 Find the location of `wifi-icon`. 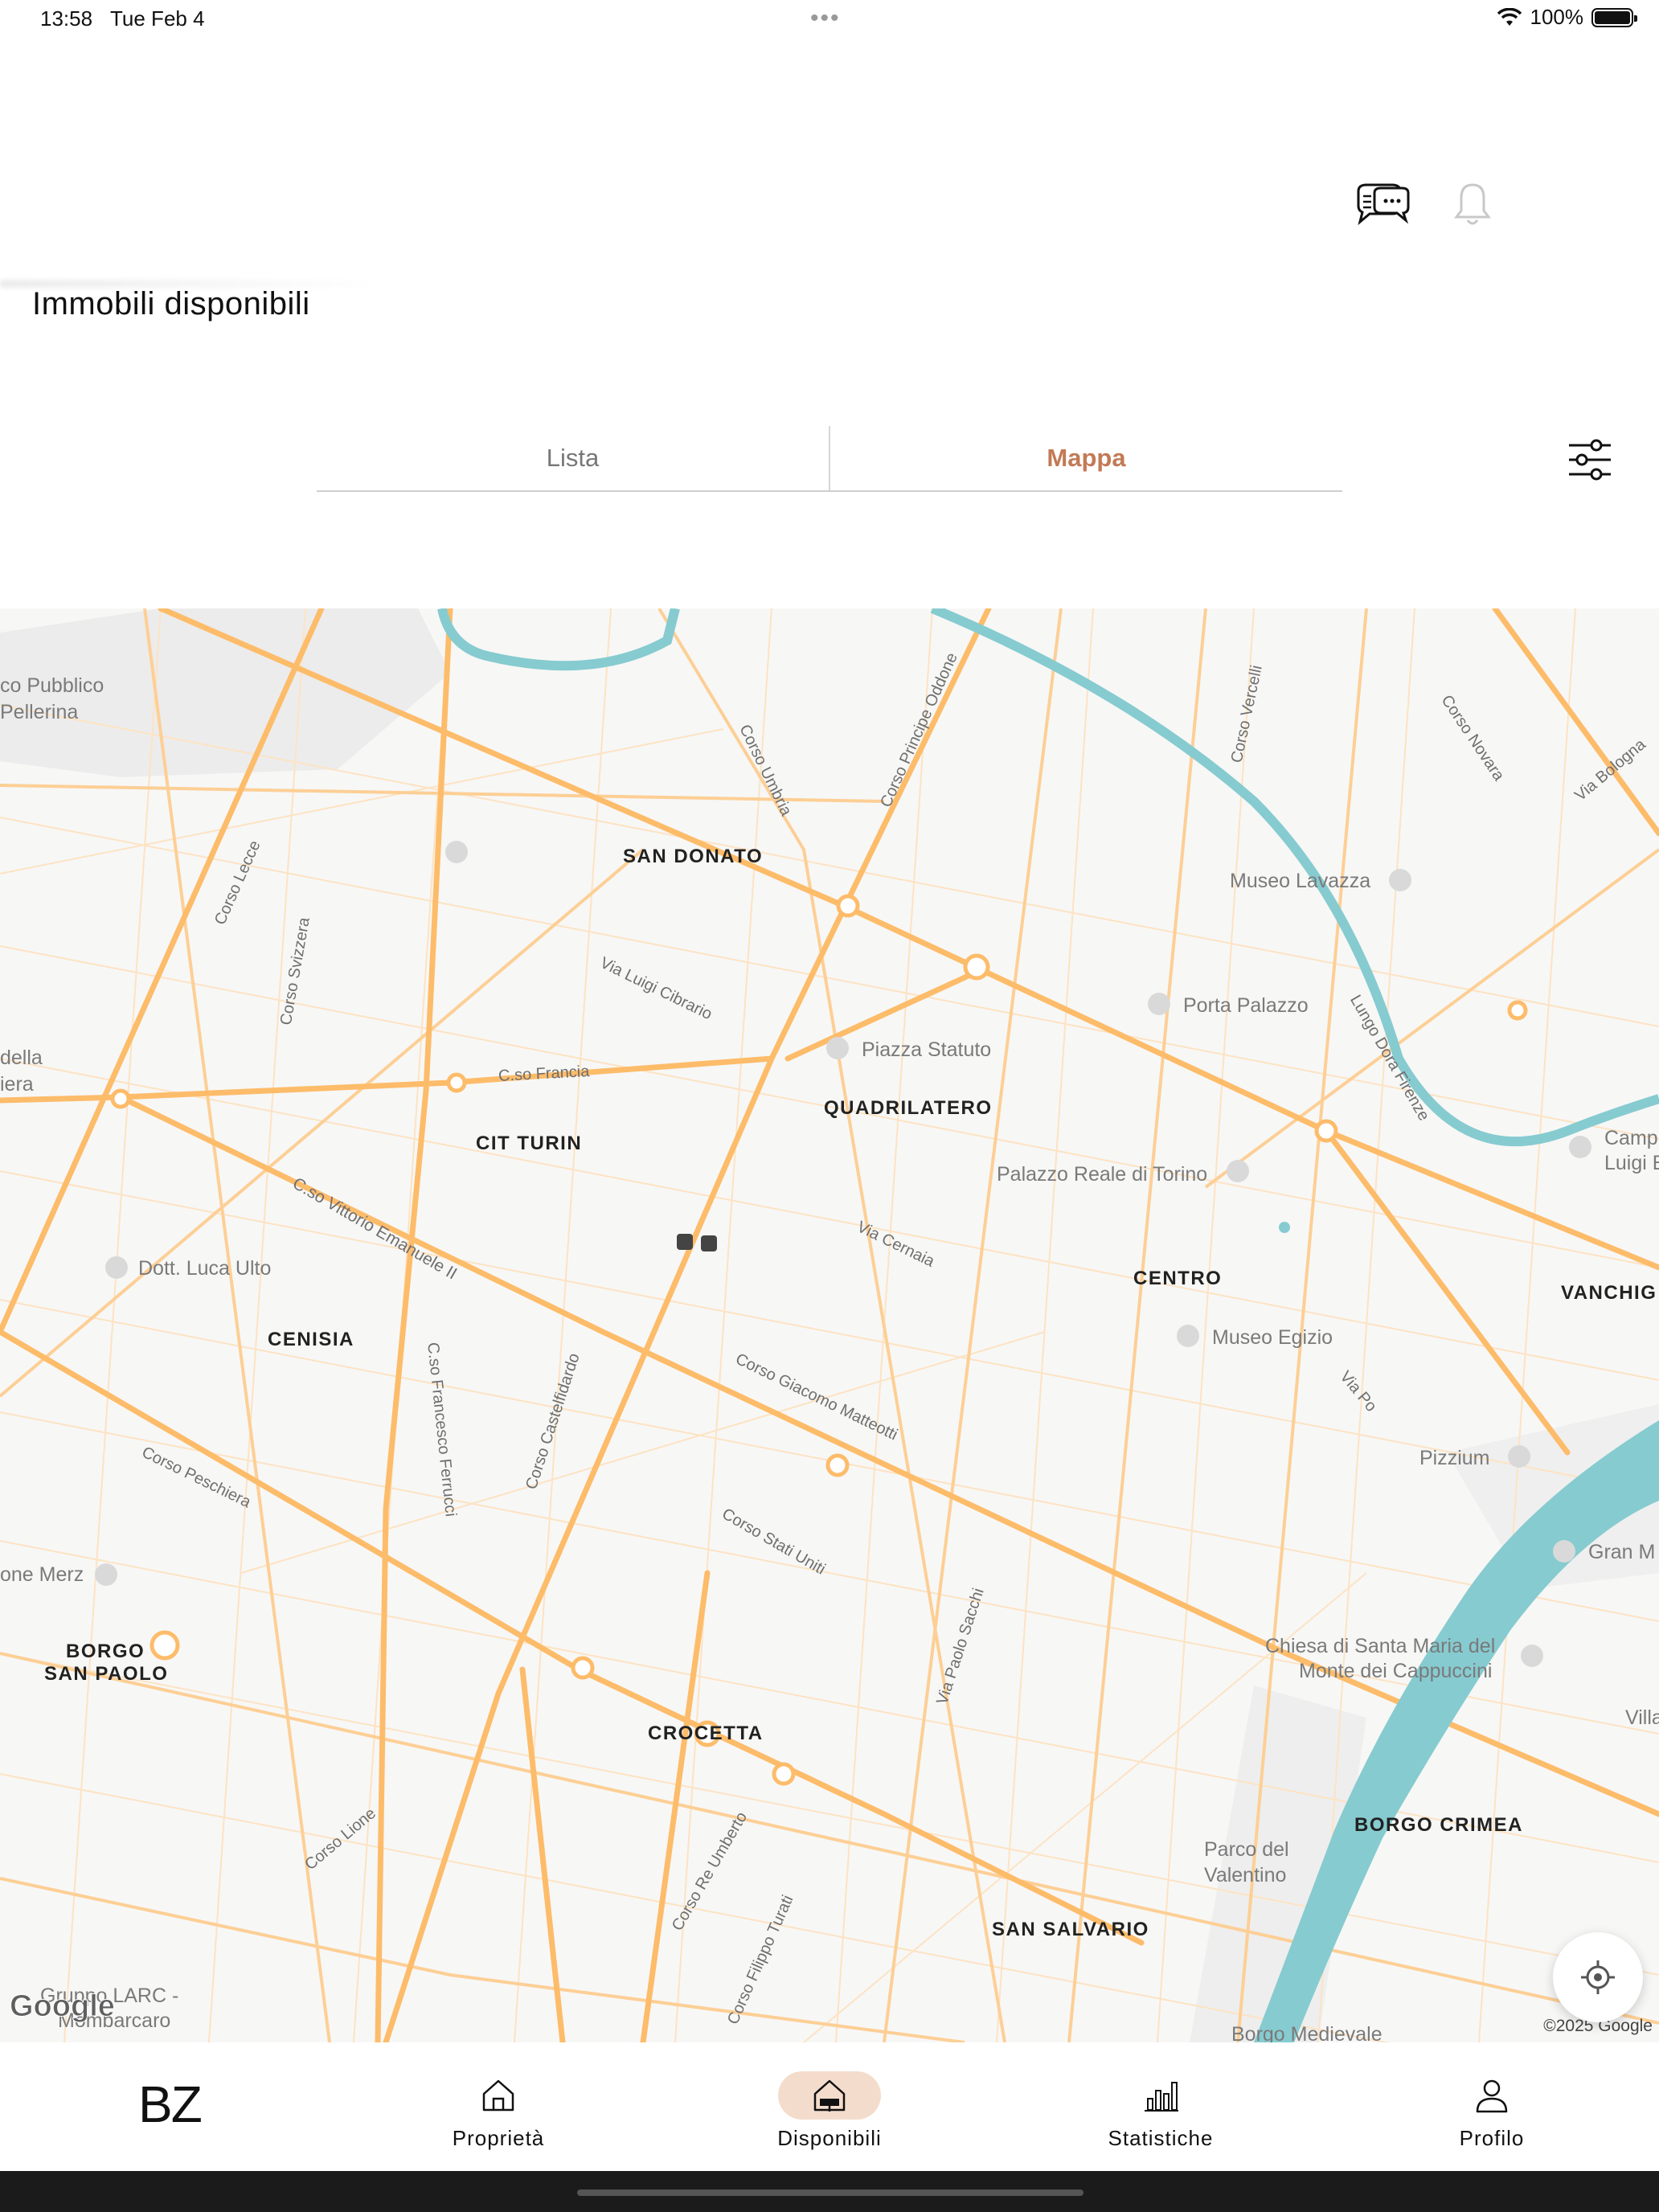

wifi-icon is located at coordinates (1509, 16).